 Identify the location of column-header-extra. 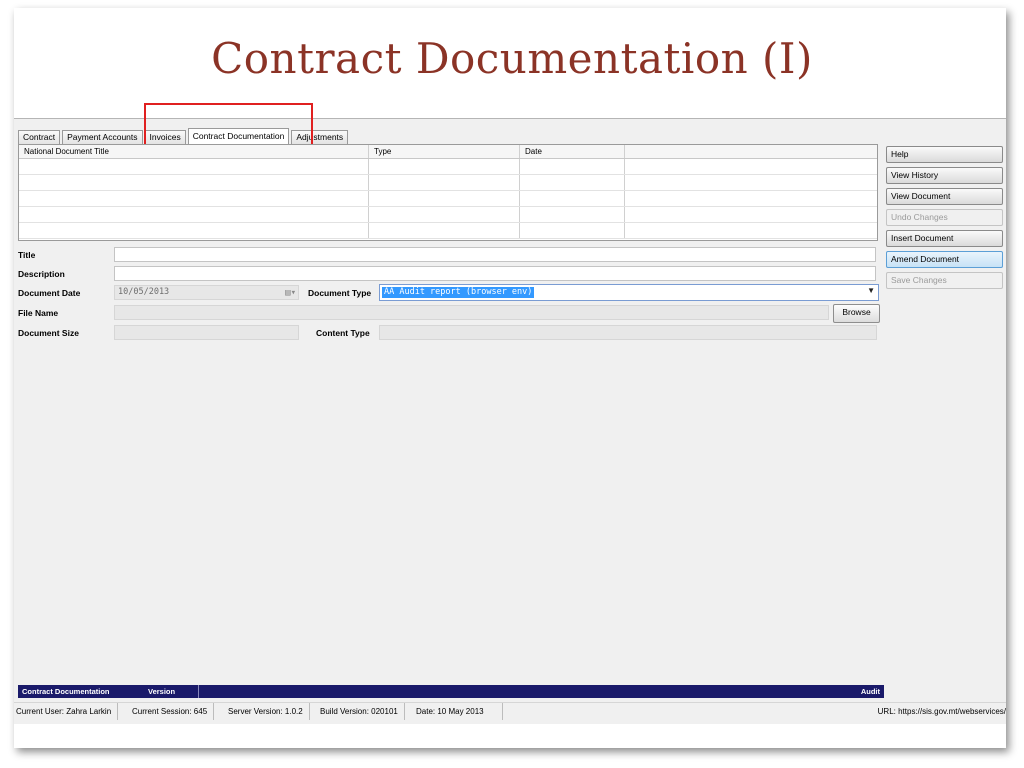
(751, 151).